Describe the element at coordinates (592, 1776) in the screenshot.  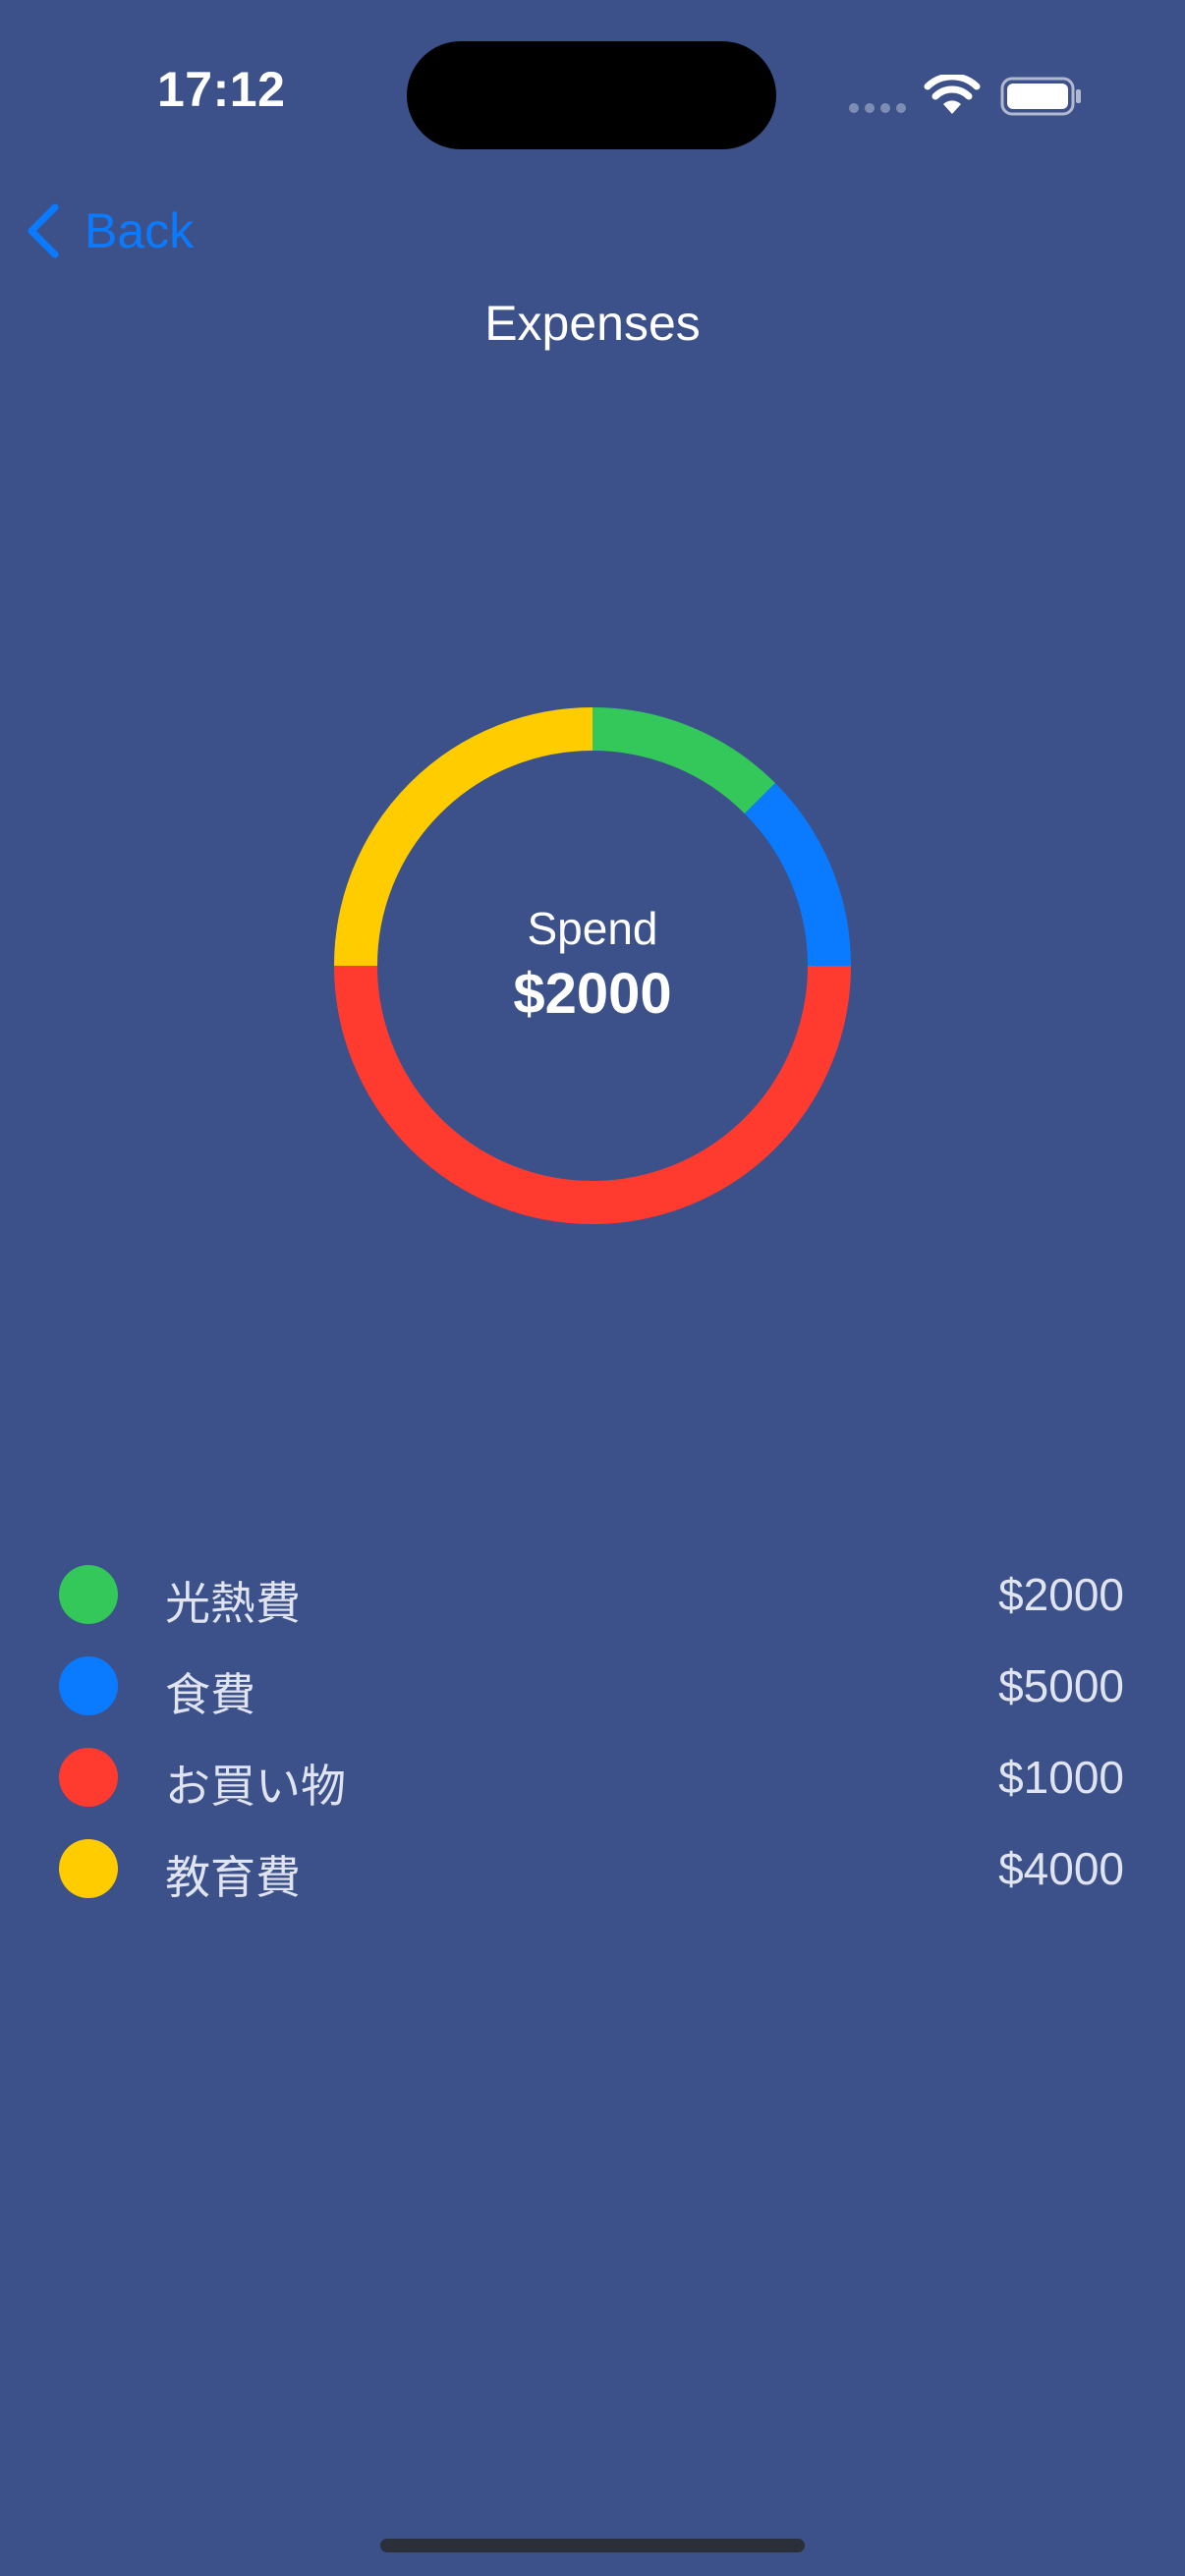
I see `legend-row: お買い物 $1000` at that location.